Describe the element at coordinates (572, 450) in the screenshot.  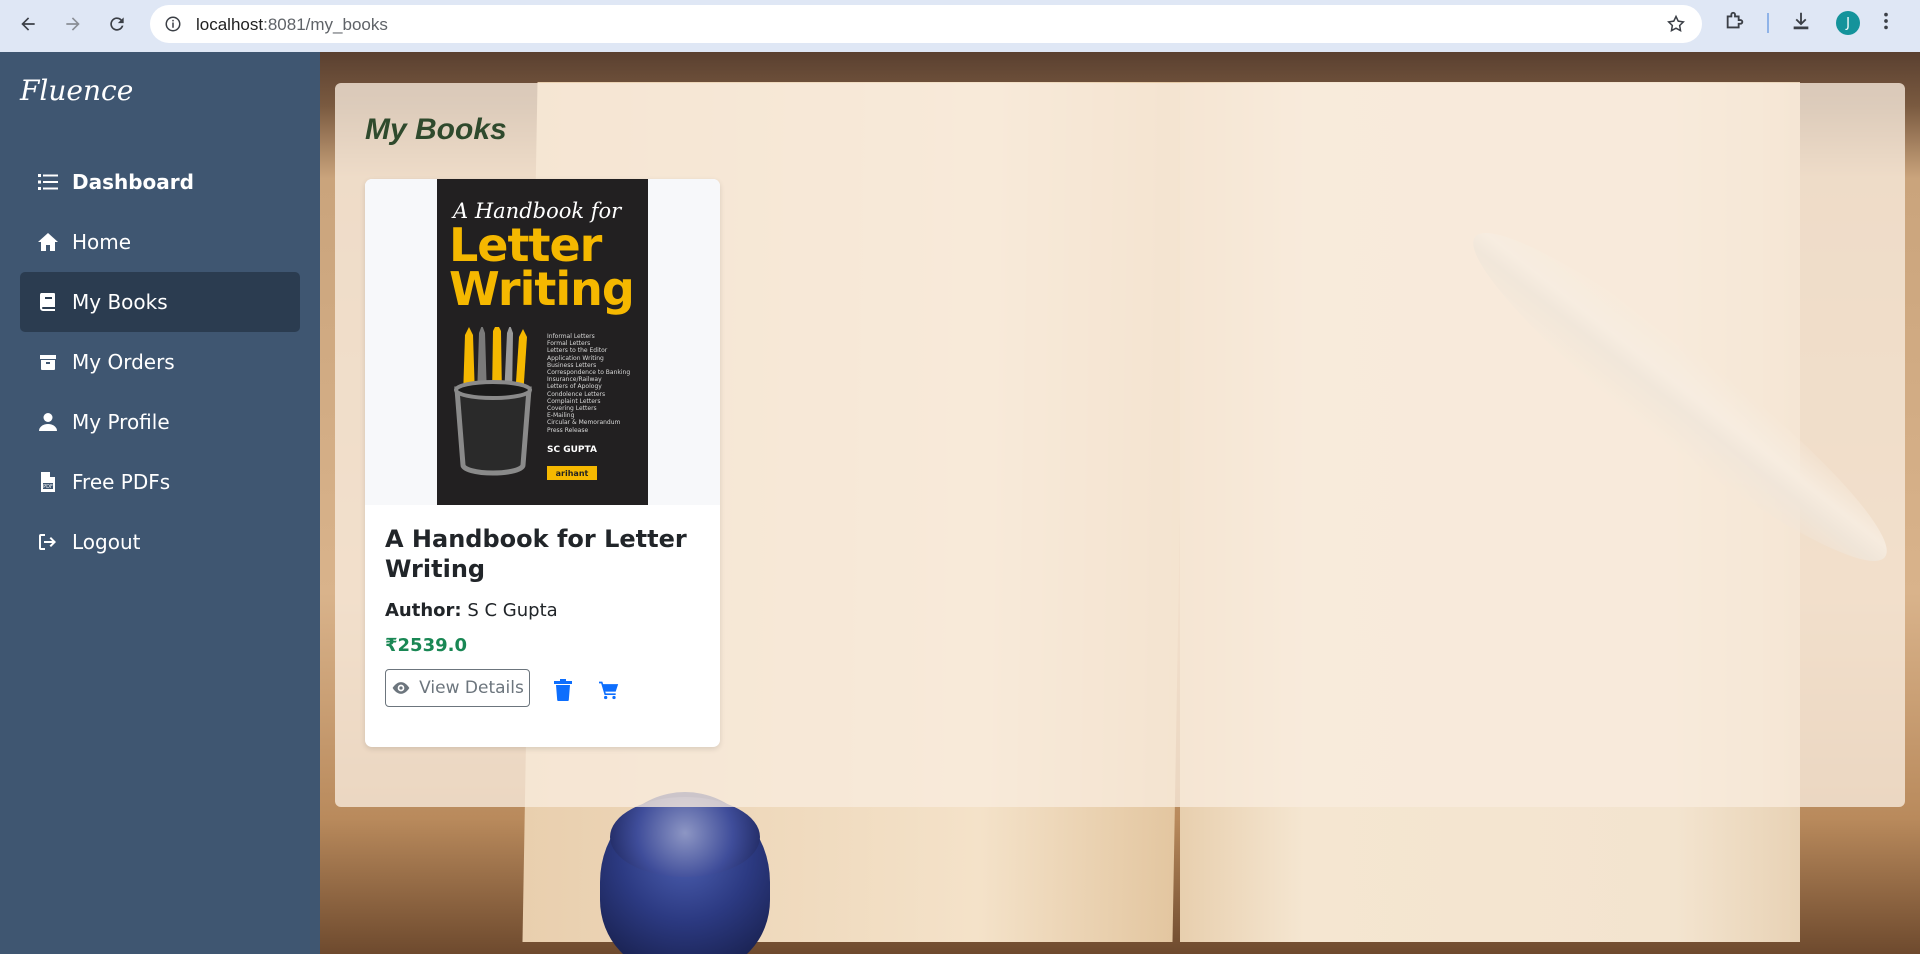
I see `cover-author: SC GUPTA` at that location.